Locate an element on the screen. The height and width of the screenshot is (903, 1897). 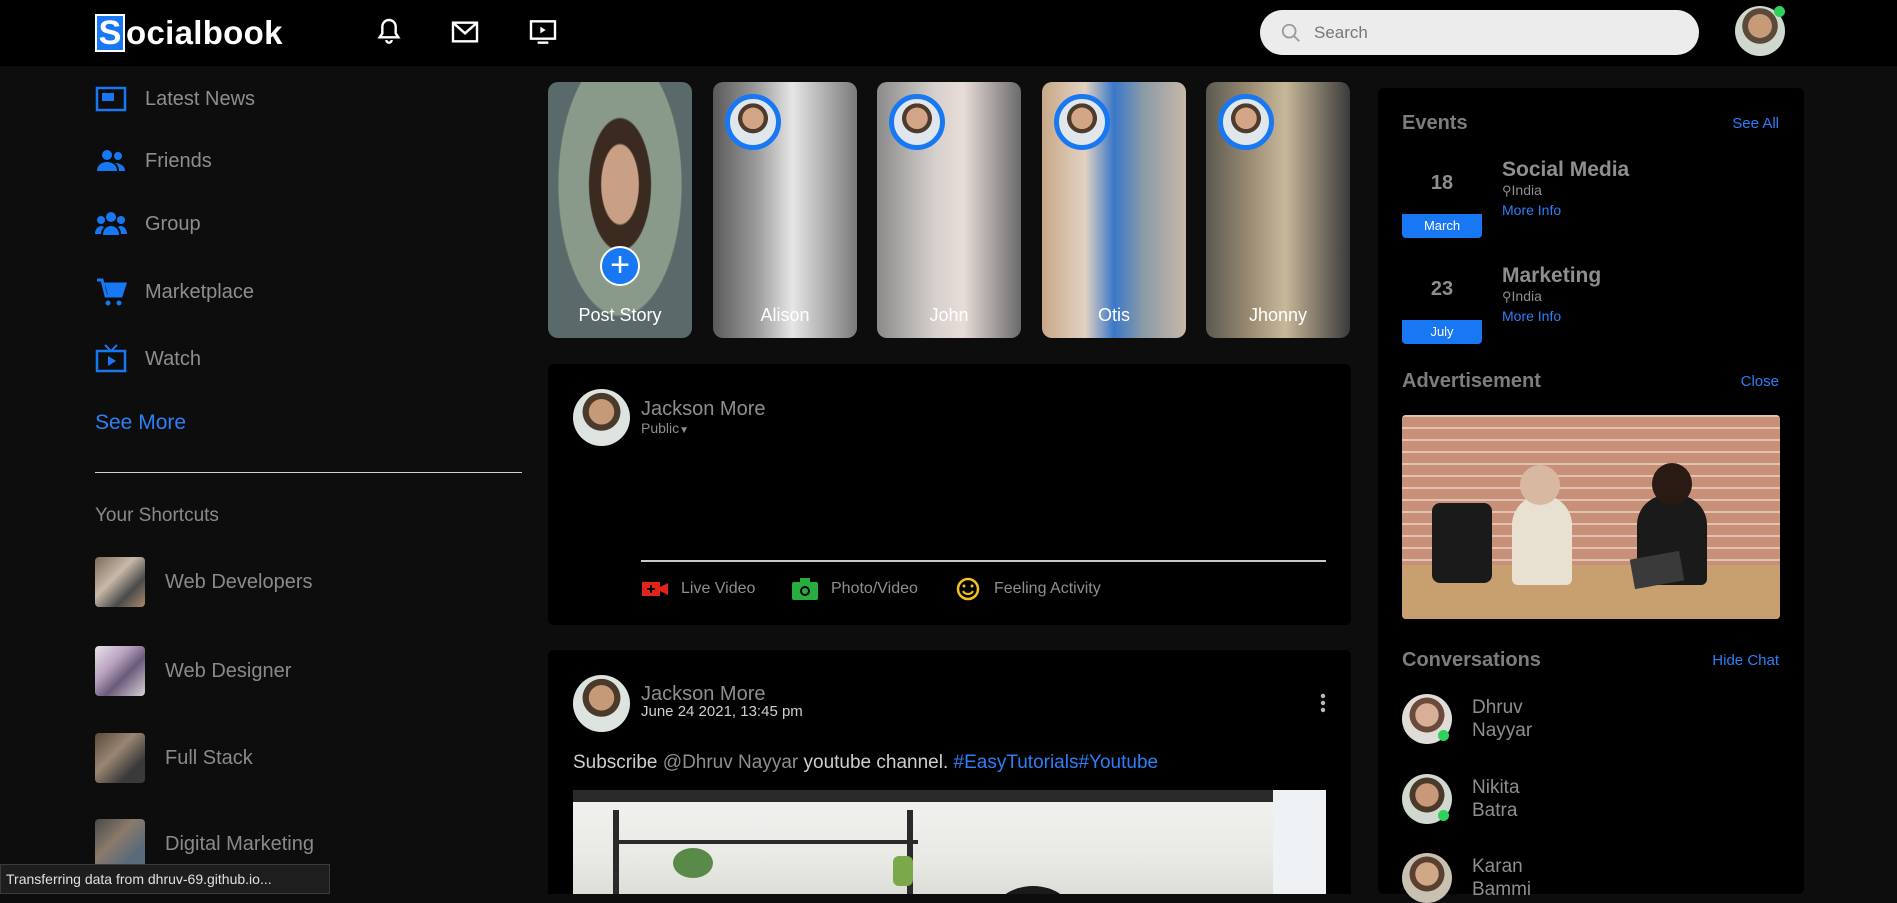
conversation-item: Dhruv Nayyar is located at coordinates (1477, 719).